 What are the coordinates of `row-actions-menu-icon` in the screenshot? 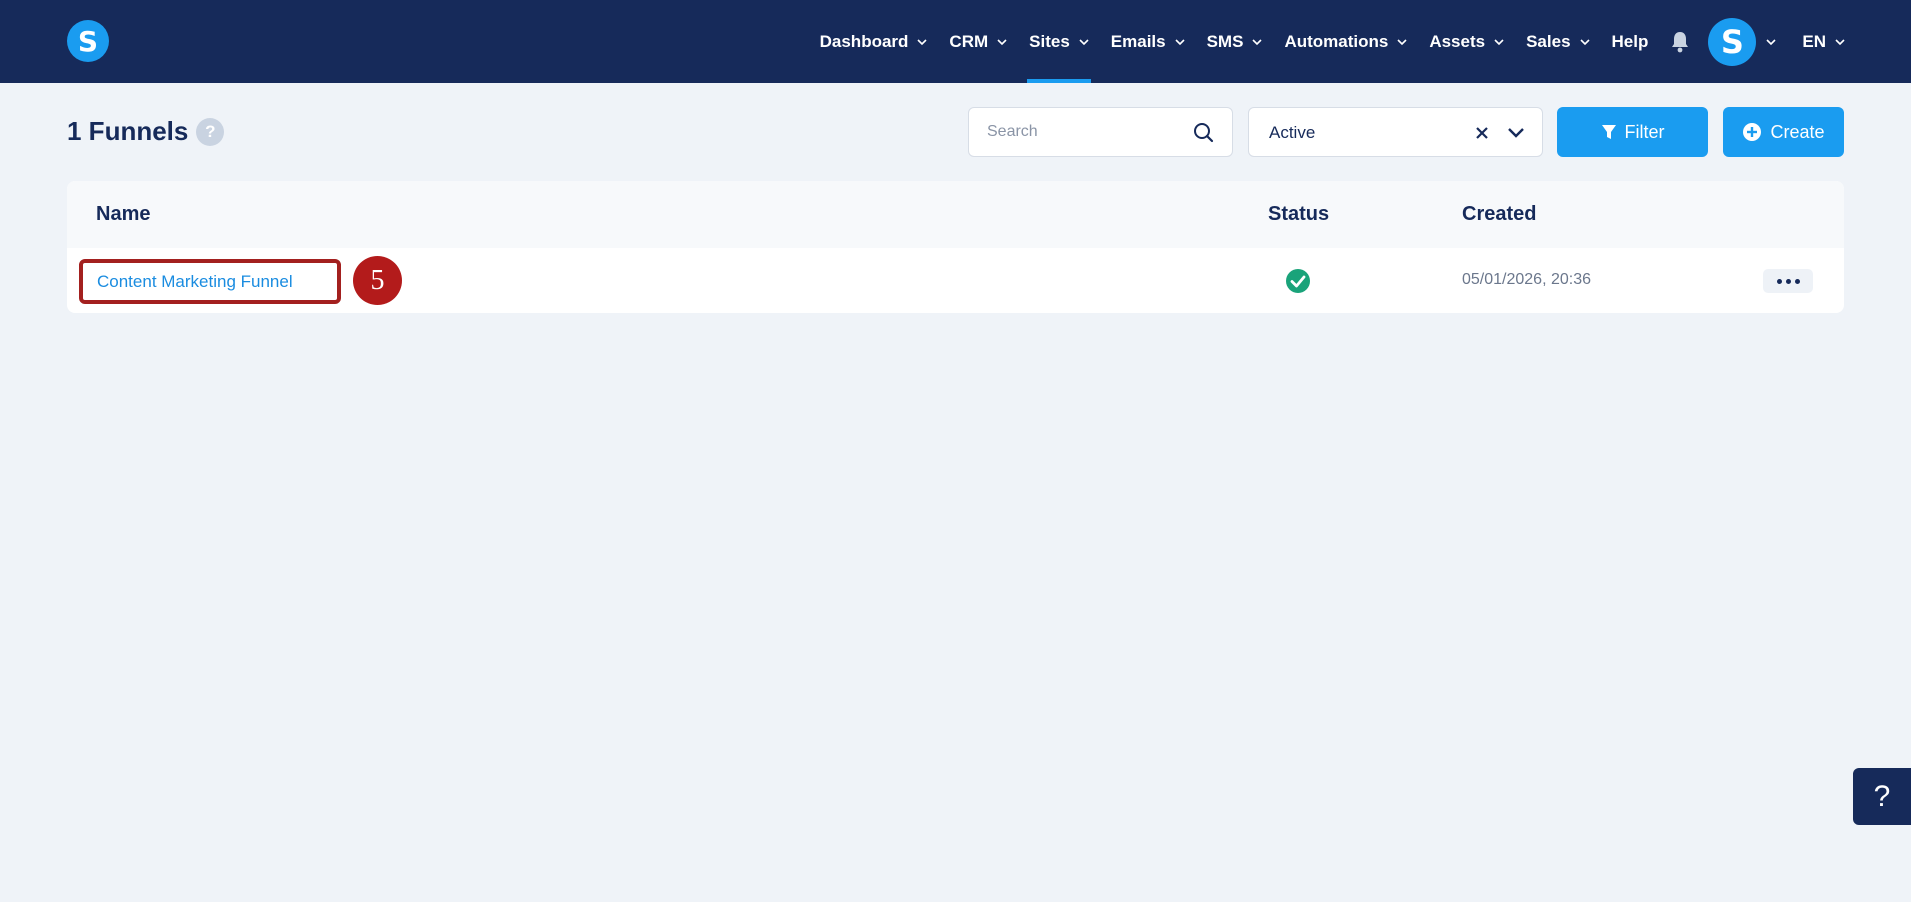 It's located at (1788, 281).